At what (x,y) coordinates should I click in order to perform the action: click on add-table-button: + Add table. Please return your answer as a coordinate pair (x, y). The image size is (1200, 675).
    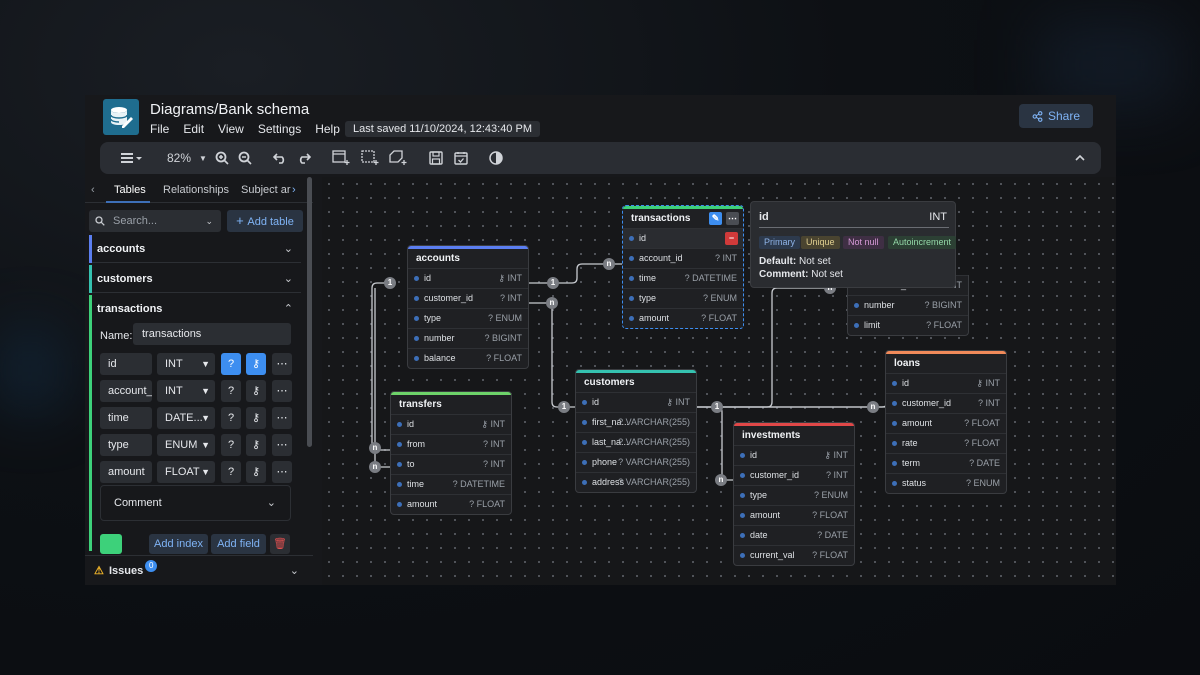
    Looking at the image, I should click on (265, 221).